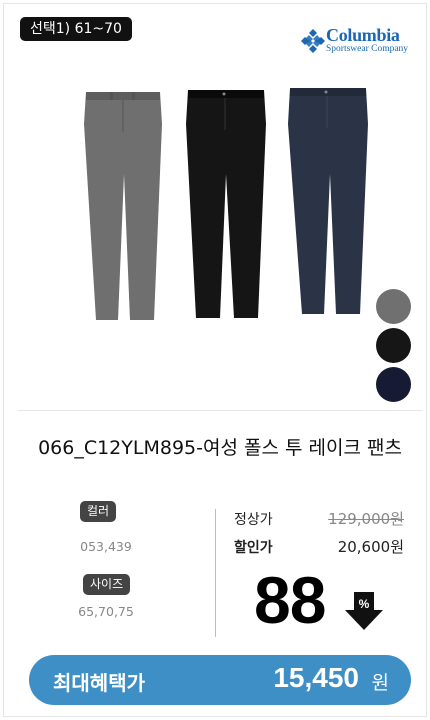 The height and width of the screenshot is (720, 430). Describe the element at coordinates (123, 206) in the screenshot. I see `grey-pants-icon` at that location.